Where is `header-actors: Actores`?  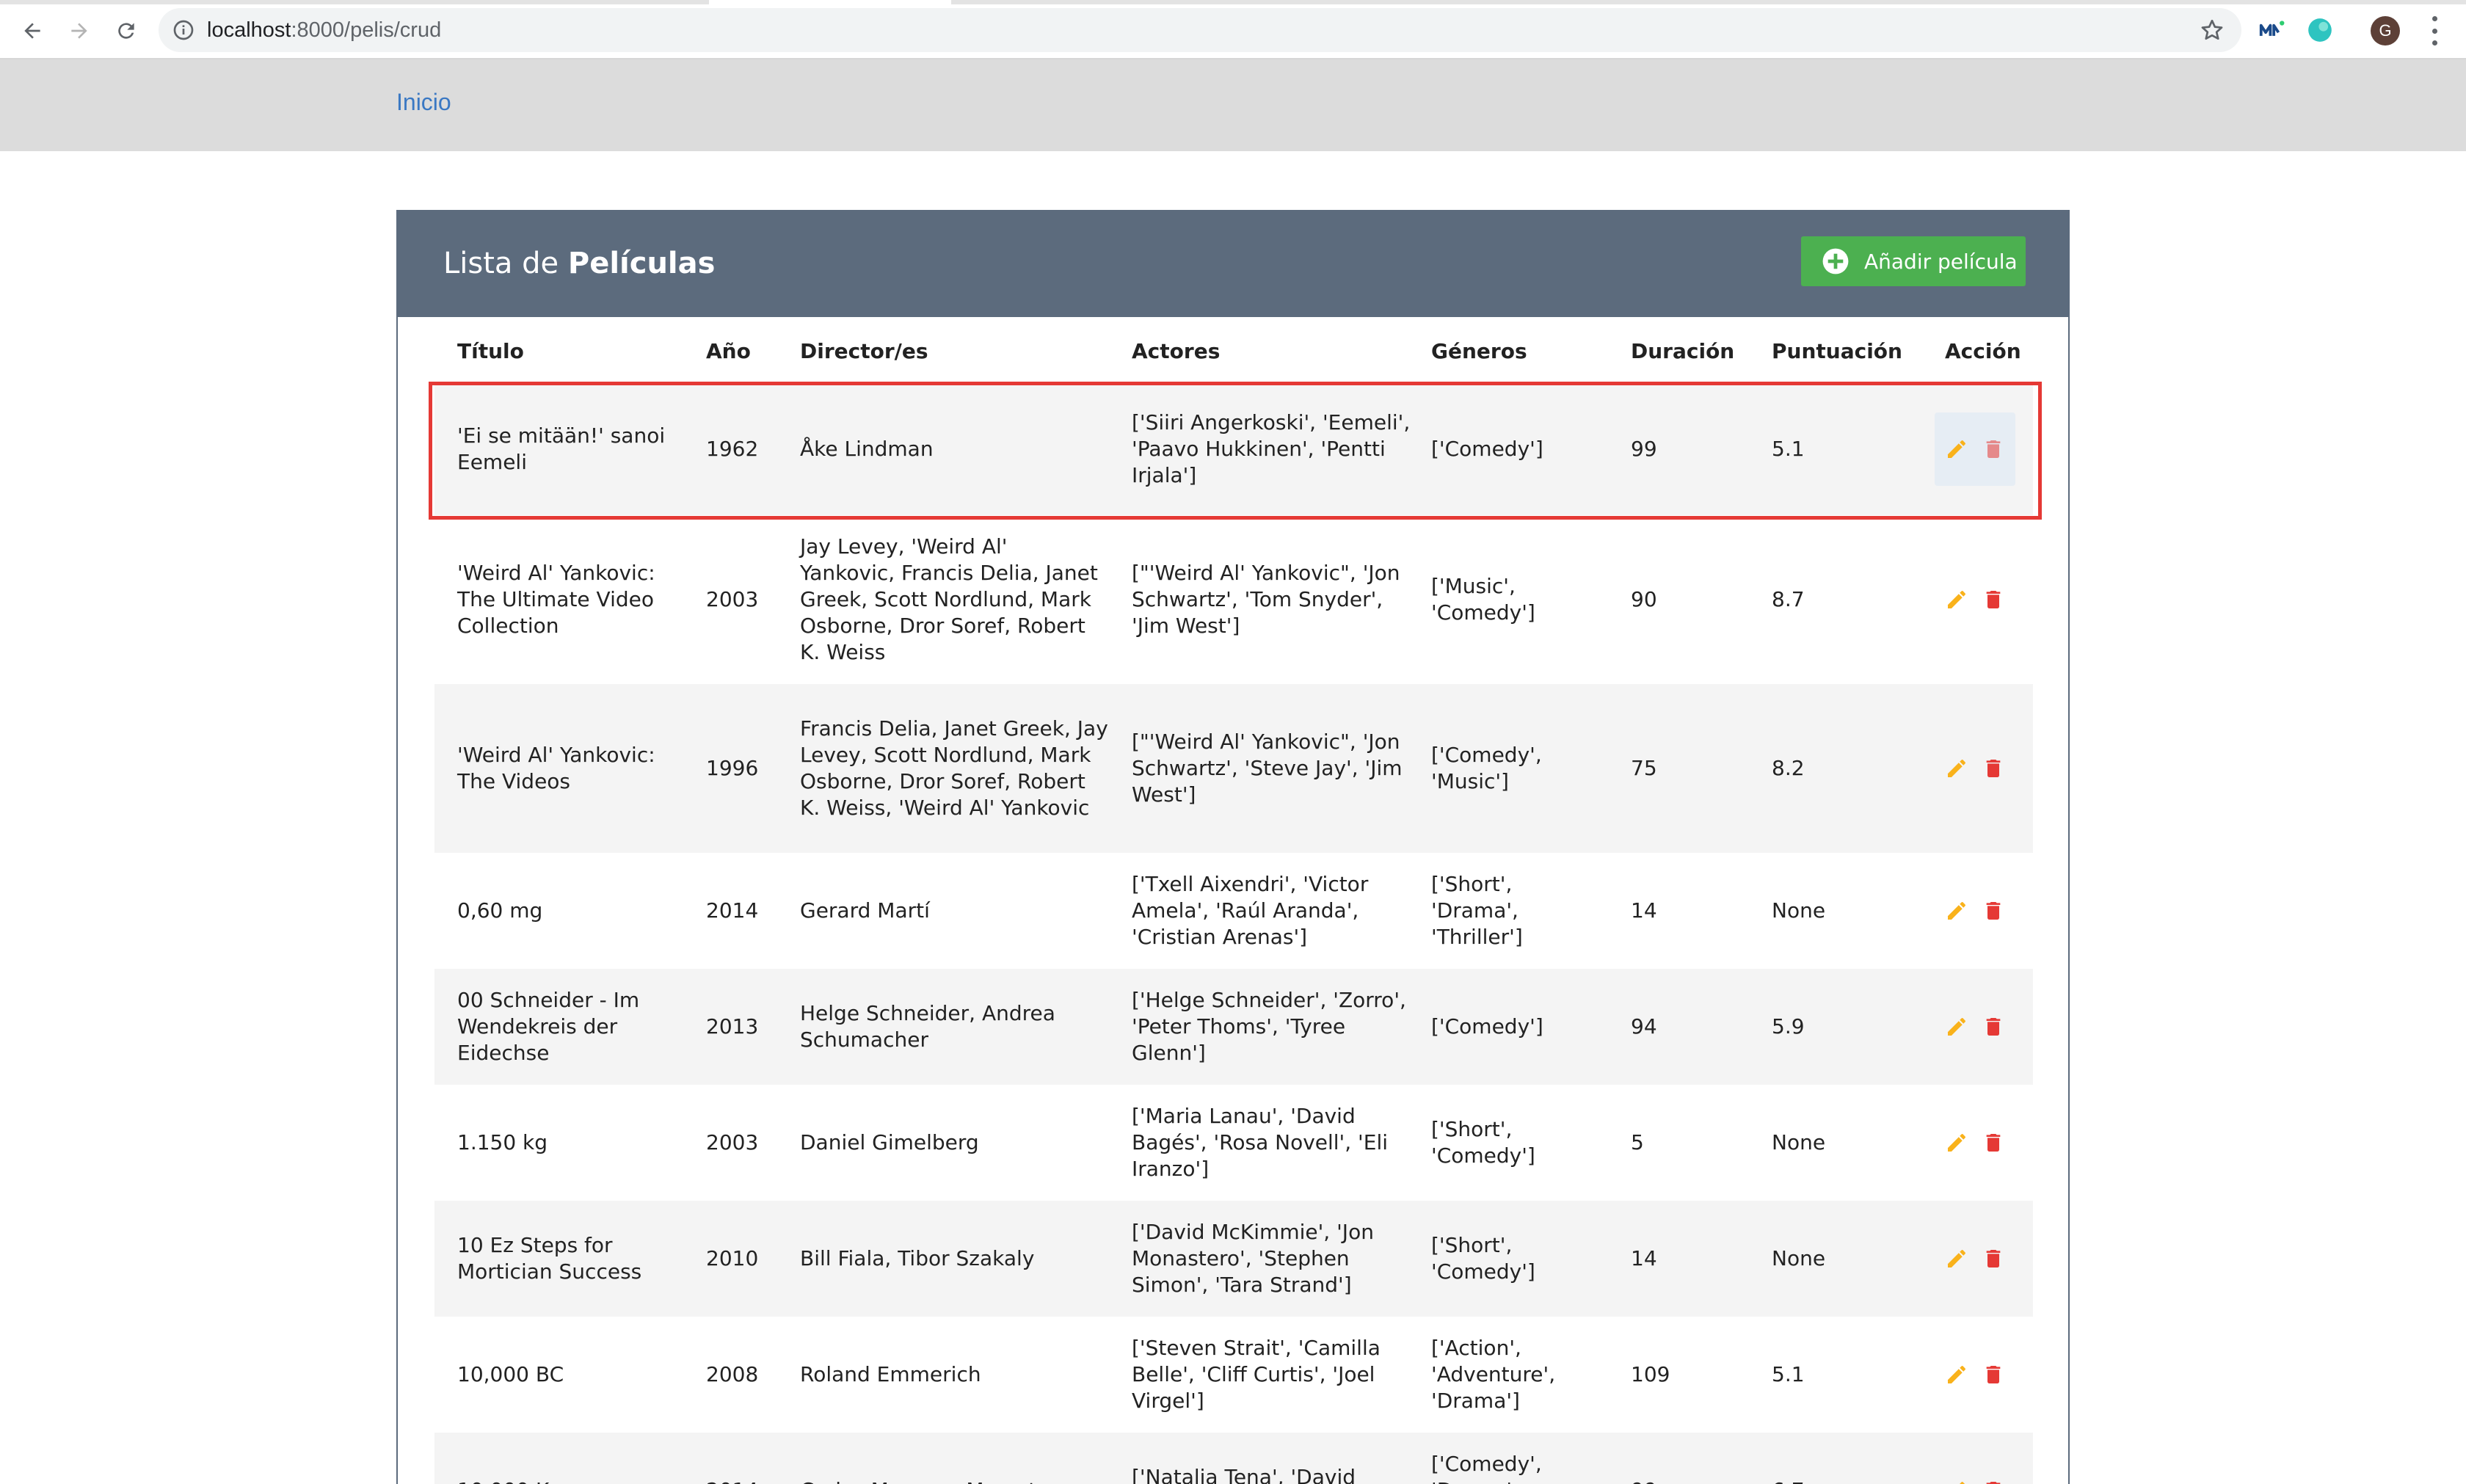
header-actors: Actores is located at coordinates (1176, 351).